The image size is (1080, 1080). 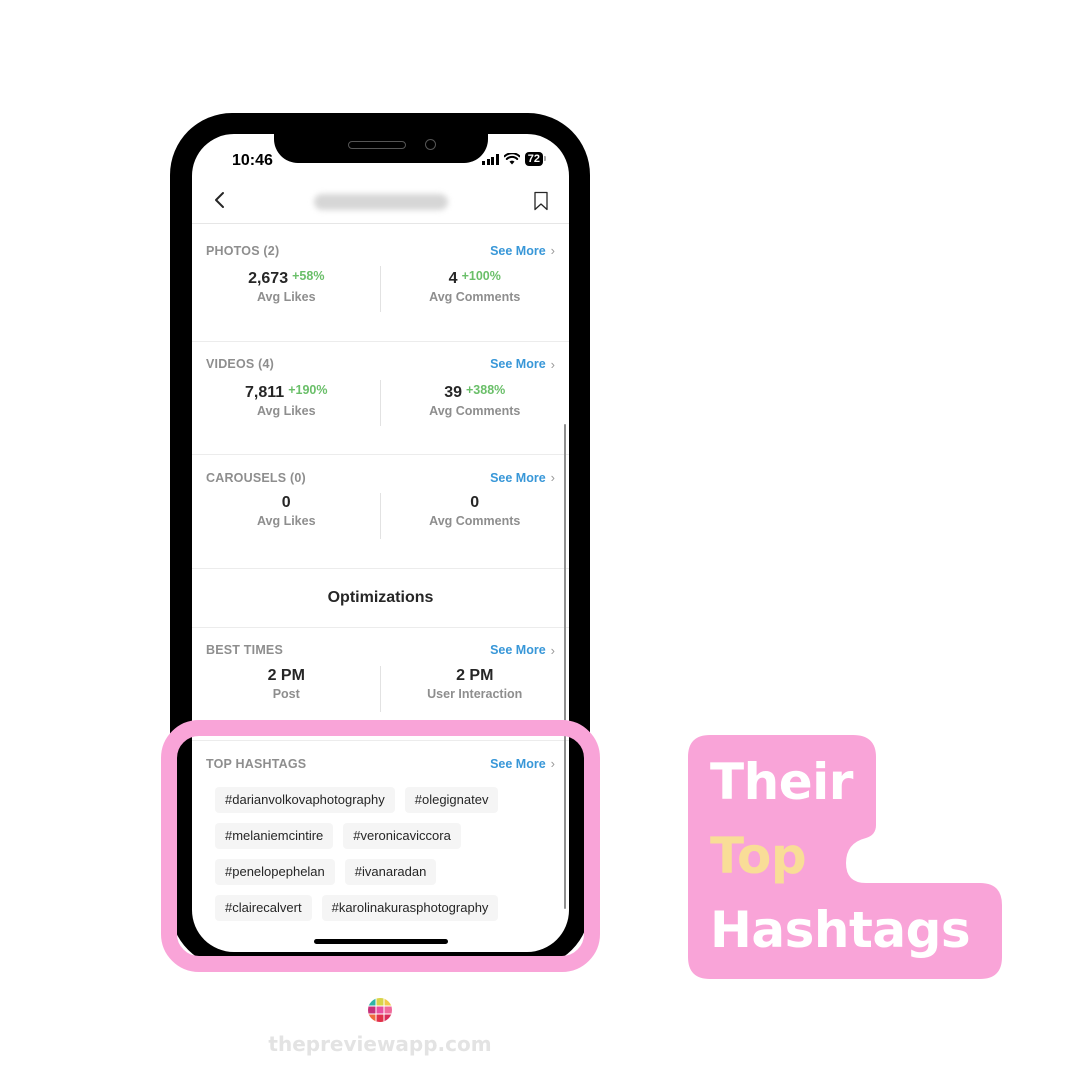 I want to click on stat-avg-likes: 2,673 +58% Avg Likes, so click(x=286, y=289).